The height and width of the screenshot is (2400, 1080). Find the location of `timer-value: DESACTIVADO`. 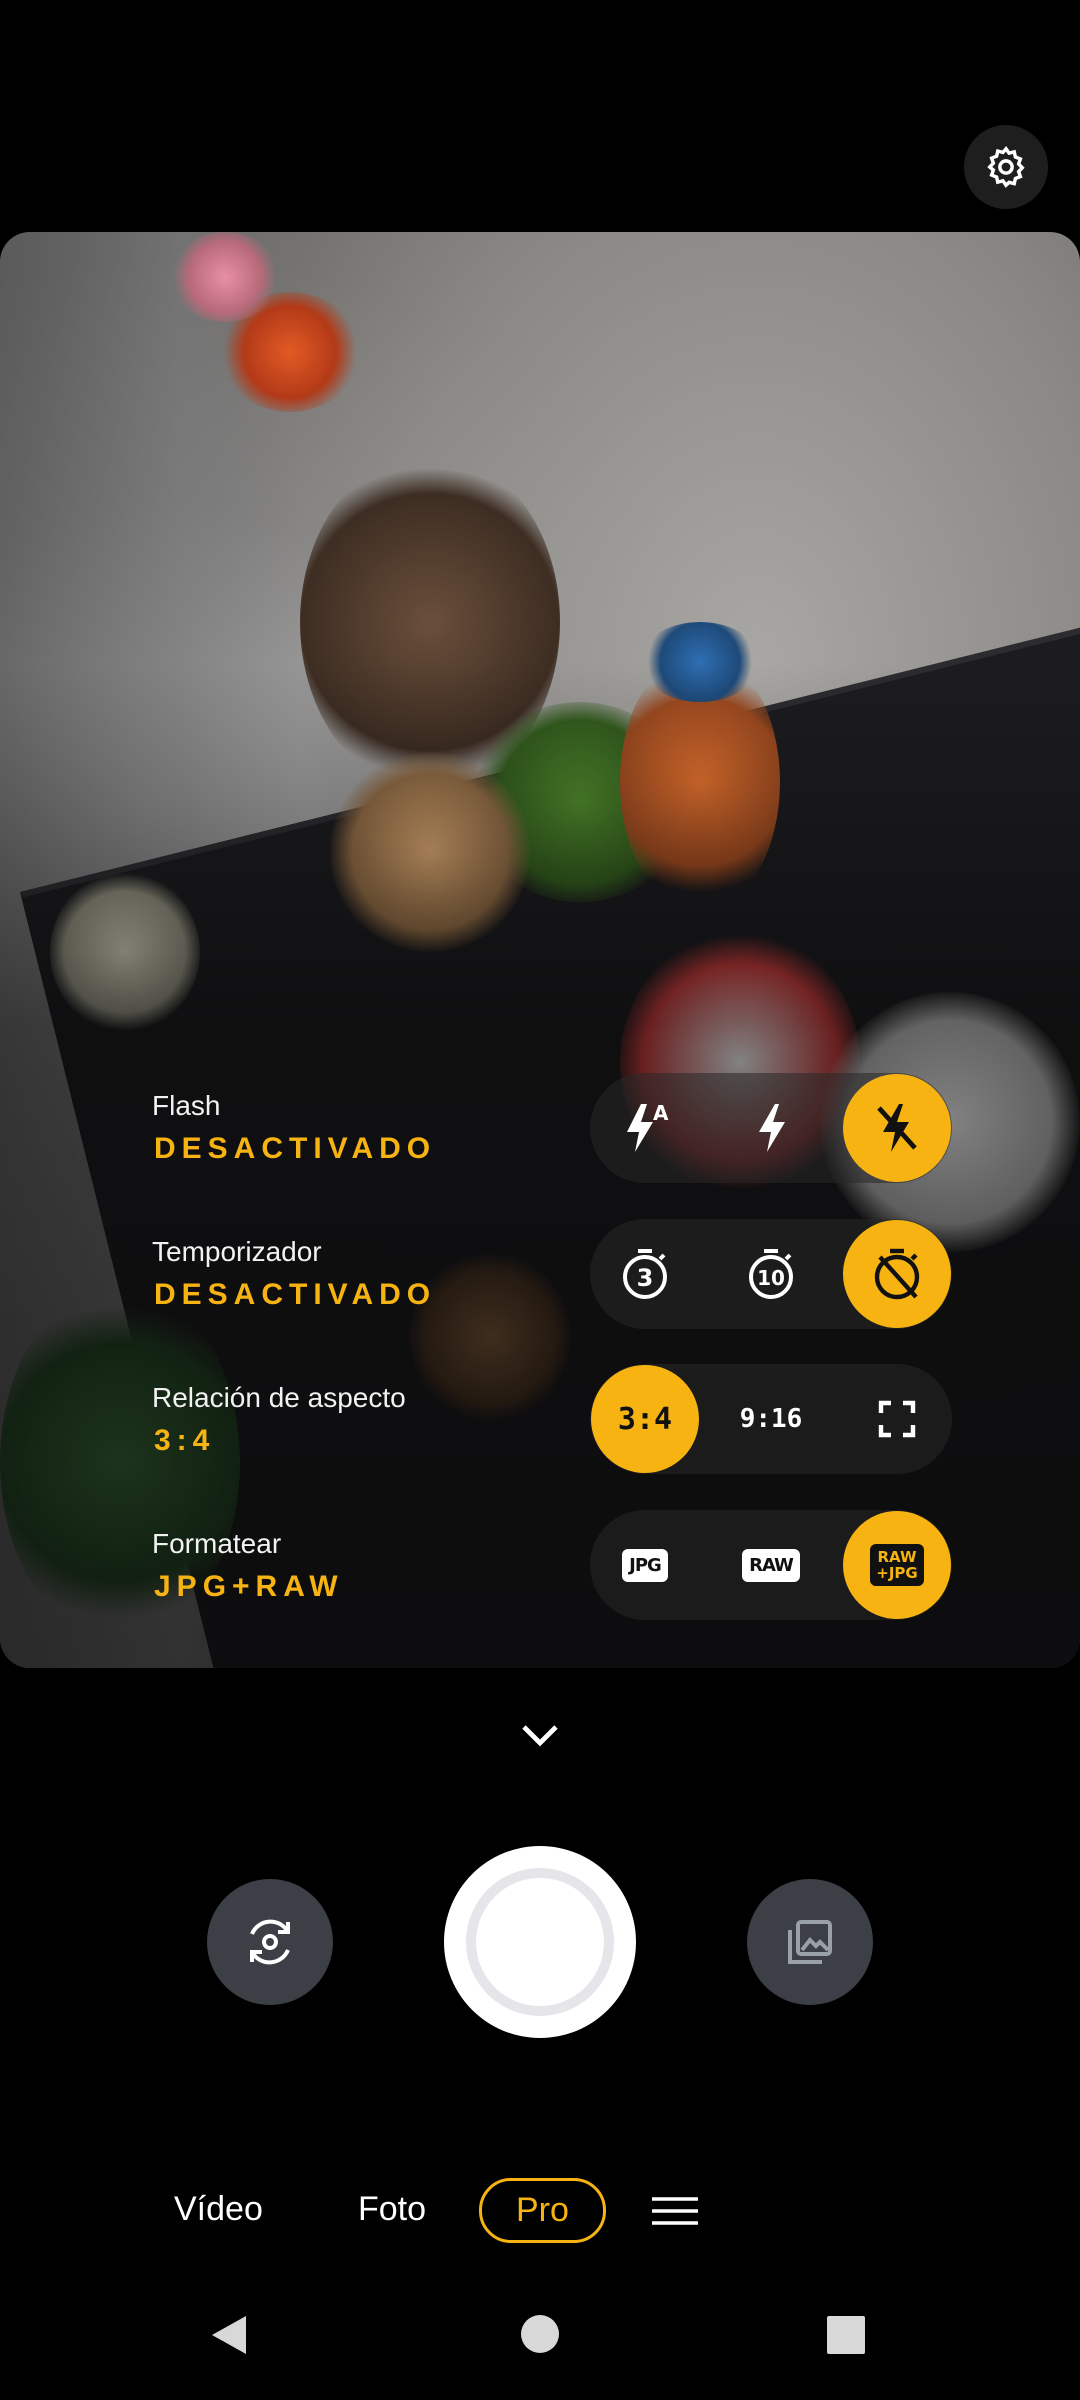

timer-value: DESACTIVADO is located at coordinates (295, 1294).